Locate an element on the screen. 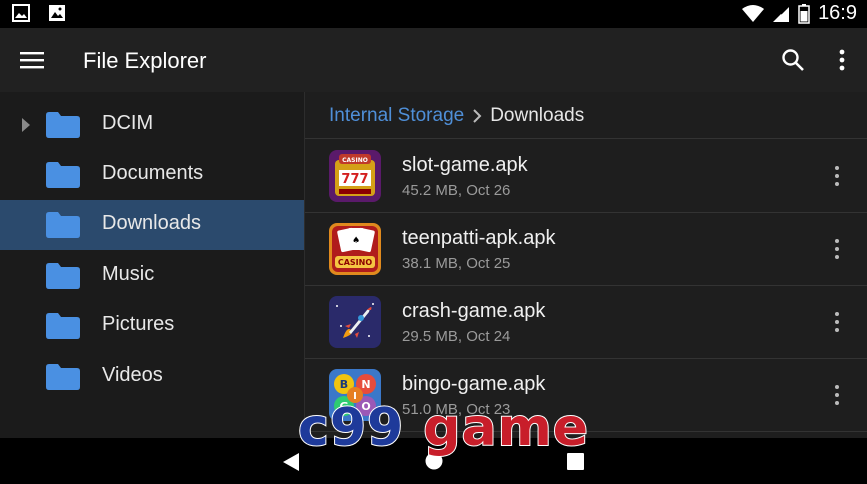 This screenshot has height=484, width=867. menu-icon is located at coordinates (32, 60).